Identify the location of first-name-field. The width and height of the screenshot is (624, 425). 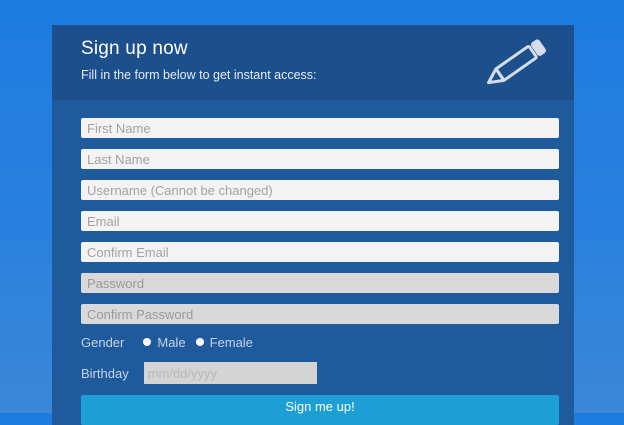
(320, 128).